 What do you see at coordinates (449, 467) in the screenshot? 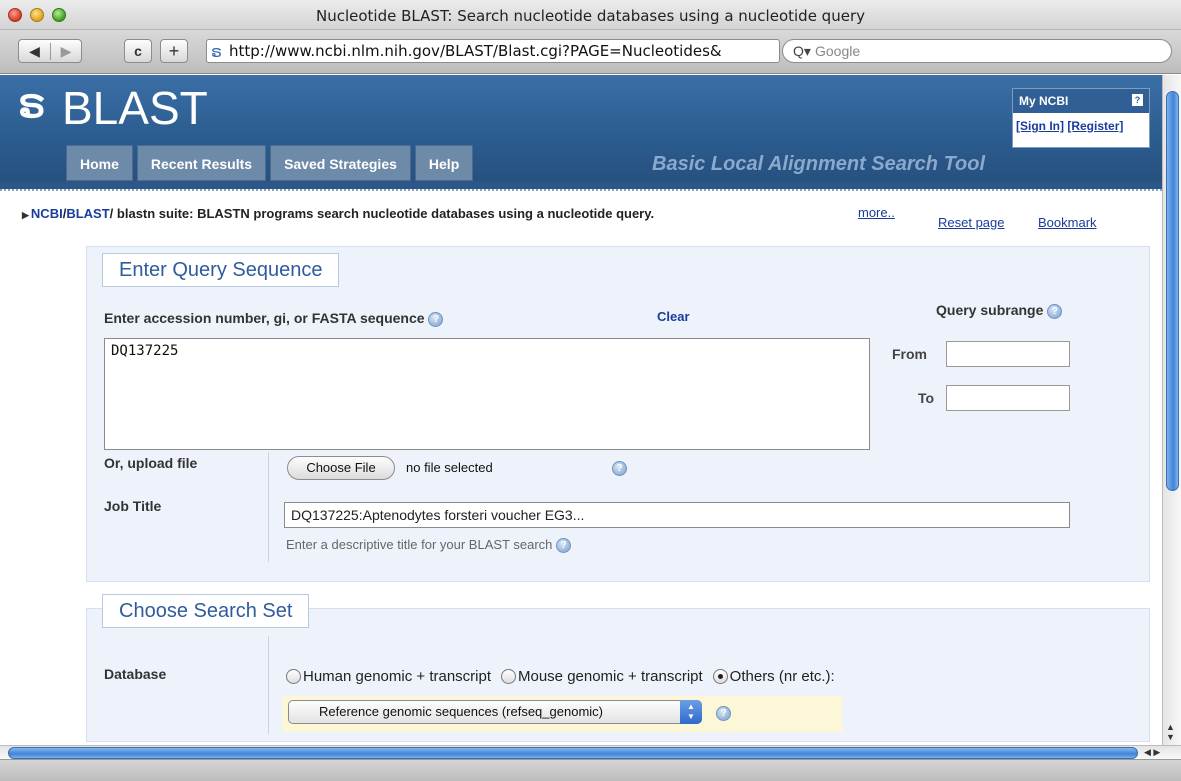
I see `file-status: no file selected` at bounding box center [449, 467].